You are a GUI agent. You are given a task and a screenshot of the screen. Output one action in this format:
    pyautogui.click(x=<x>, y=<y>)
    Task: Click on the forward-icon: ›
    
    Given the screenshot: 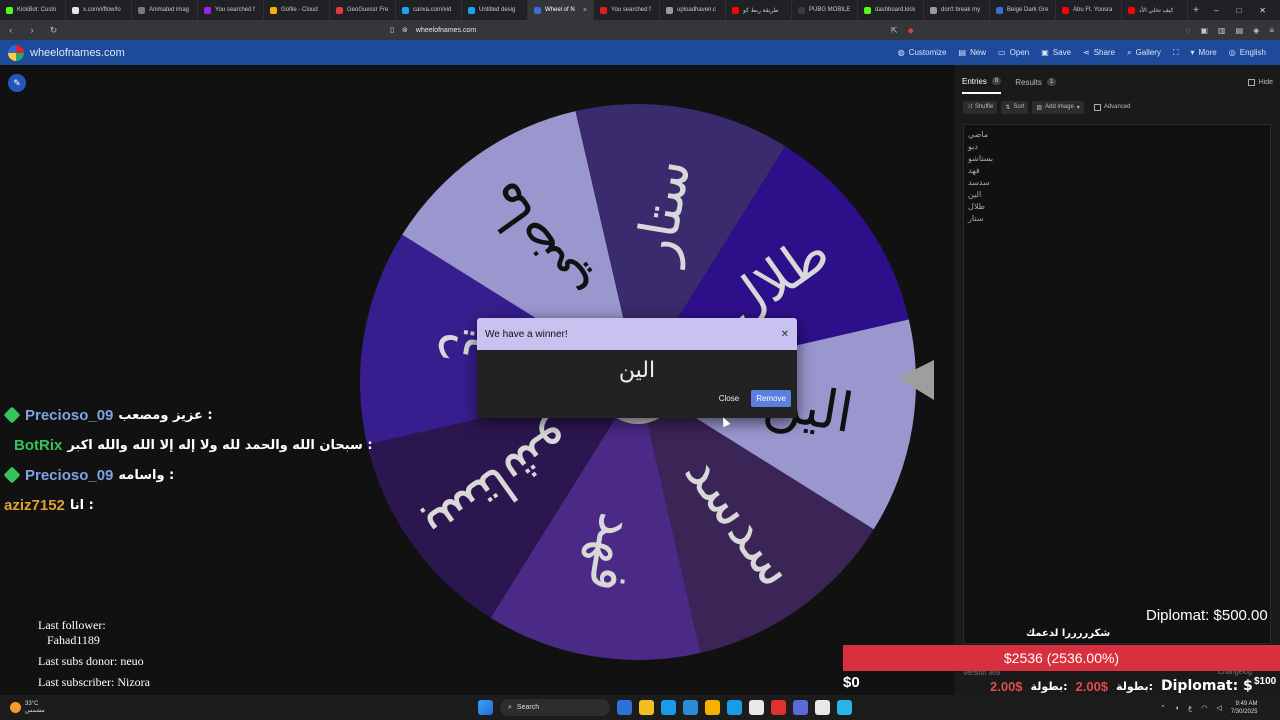 What is the action you would take?
    pyautogui.click(x=31, y=30)
    